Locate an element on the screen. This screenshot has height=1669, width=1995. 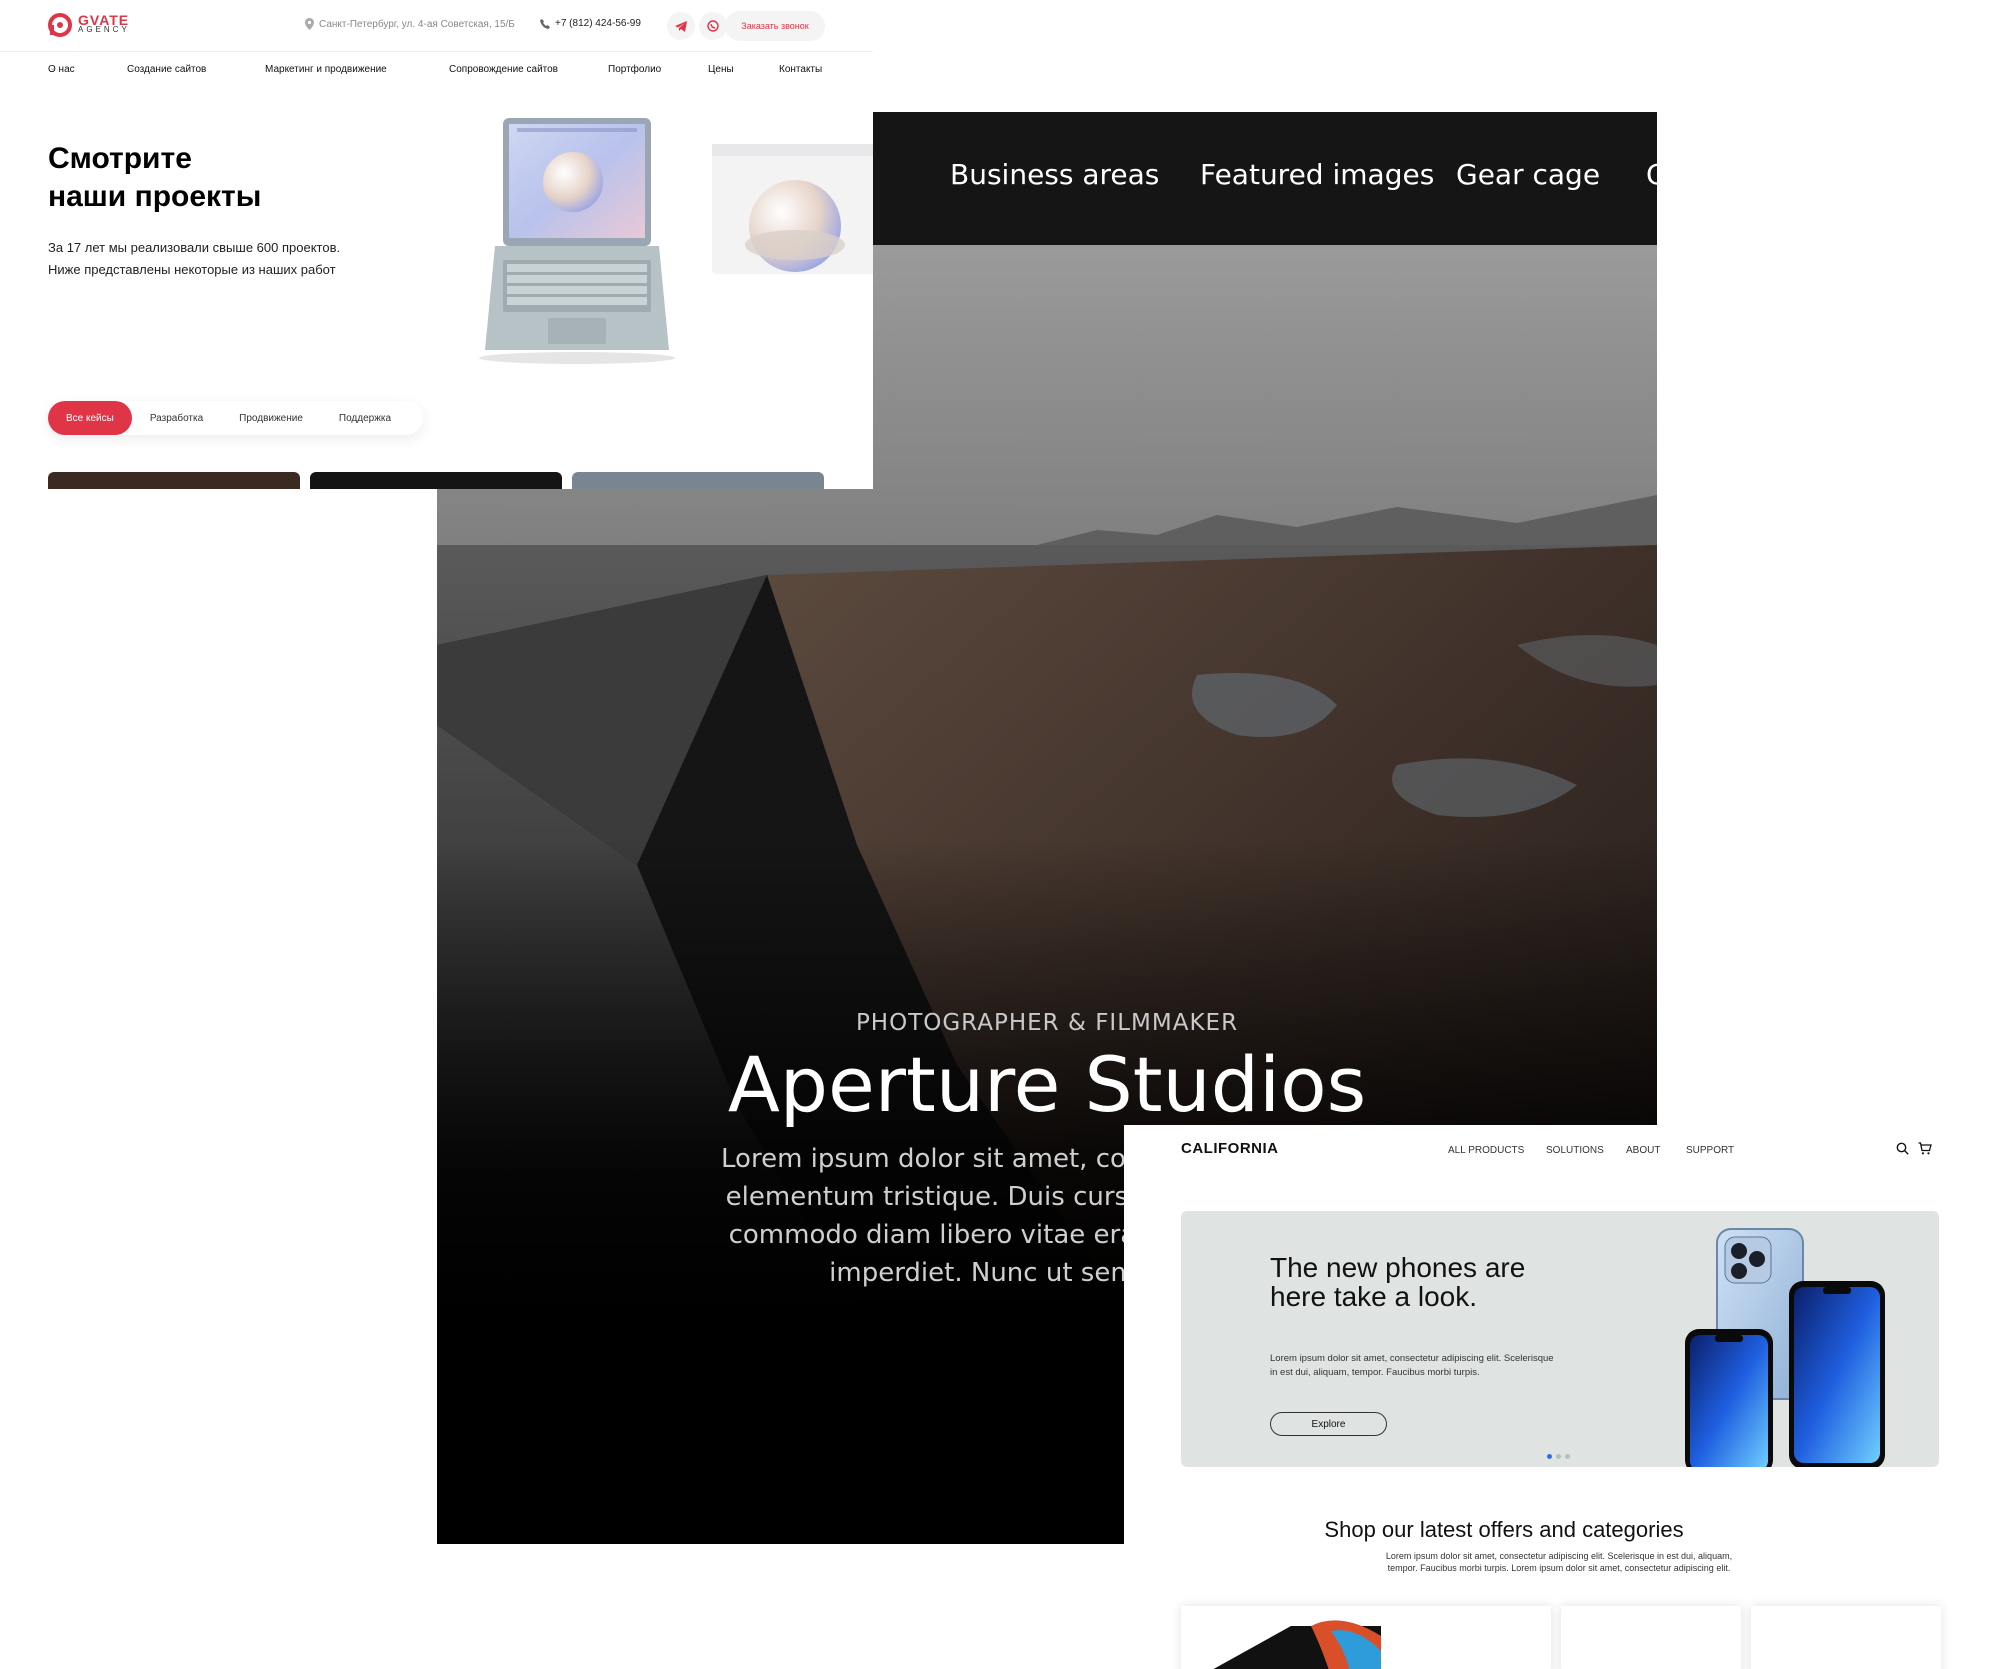
smartphones-product-image is located at coordinates (1785, 1347).